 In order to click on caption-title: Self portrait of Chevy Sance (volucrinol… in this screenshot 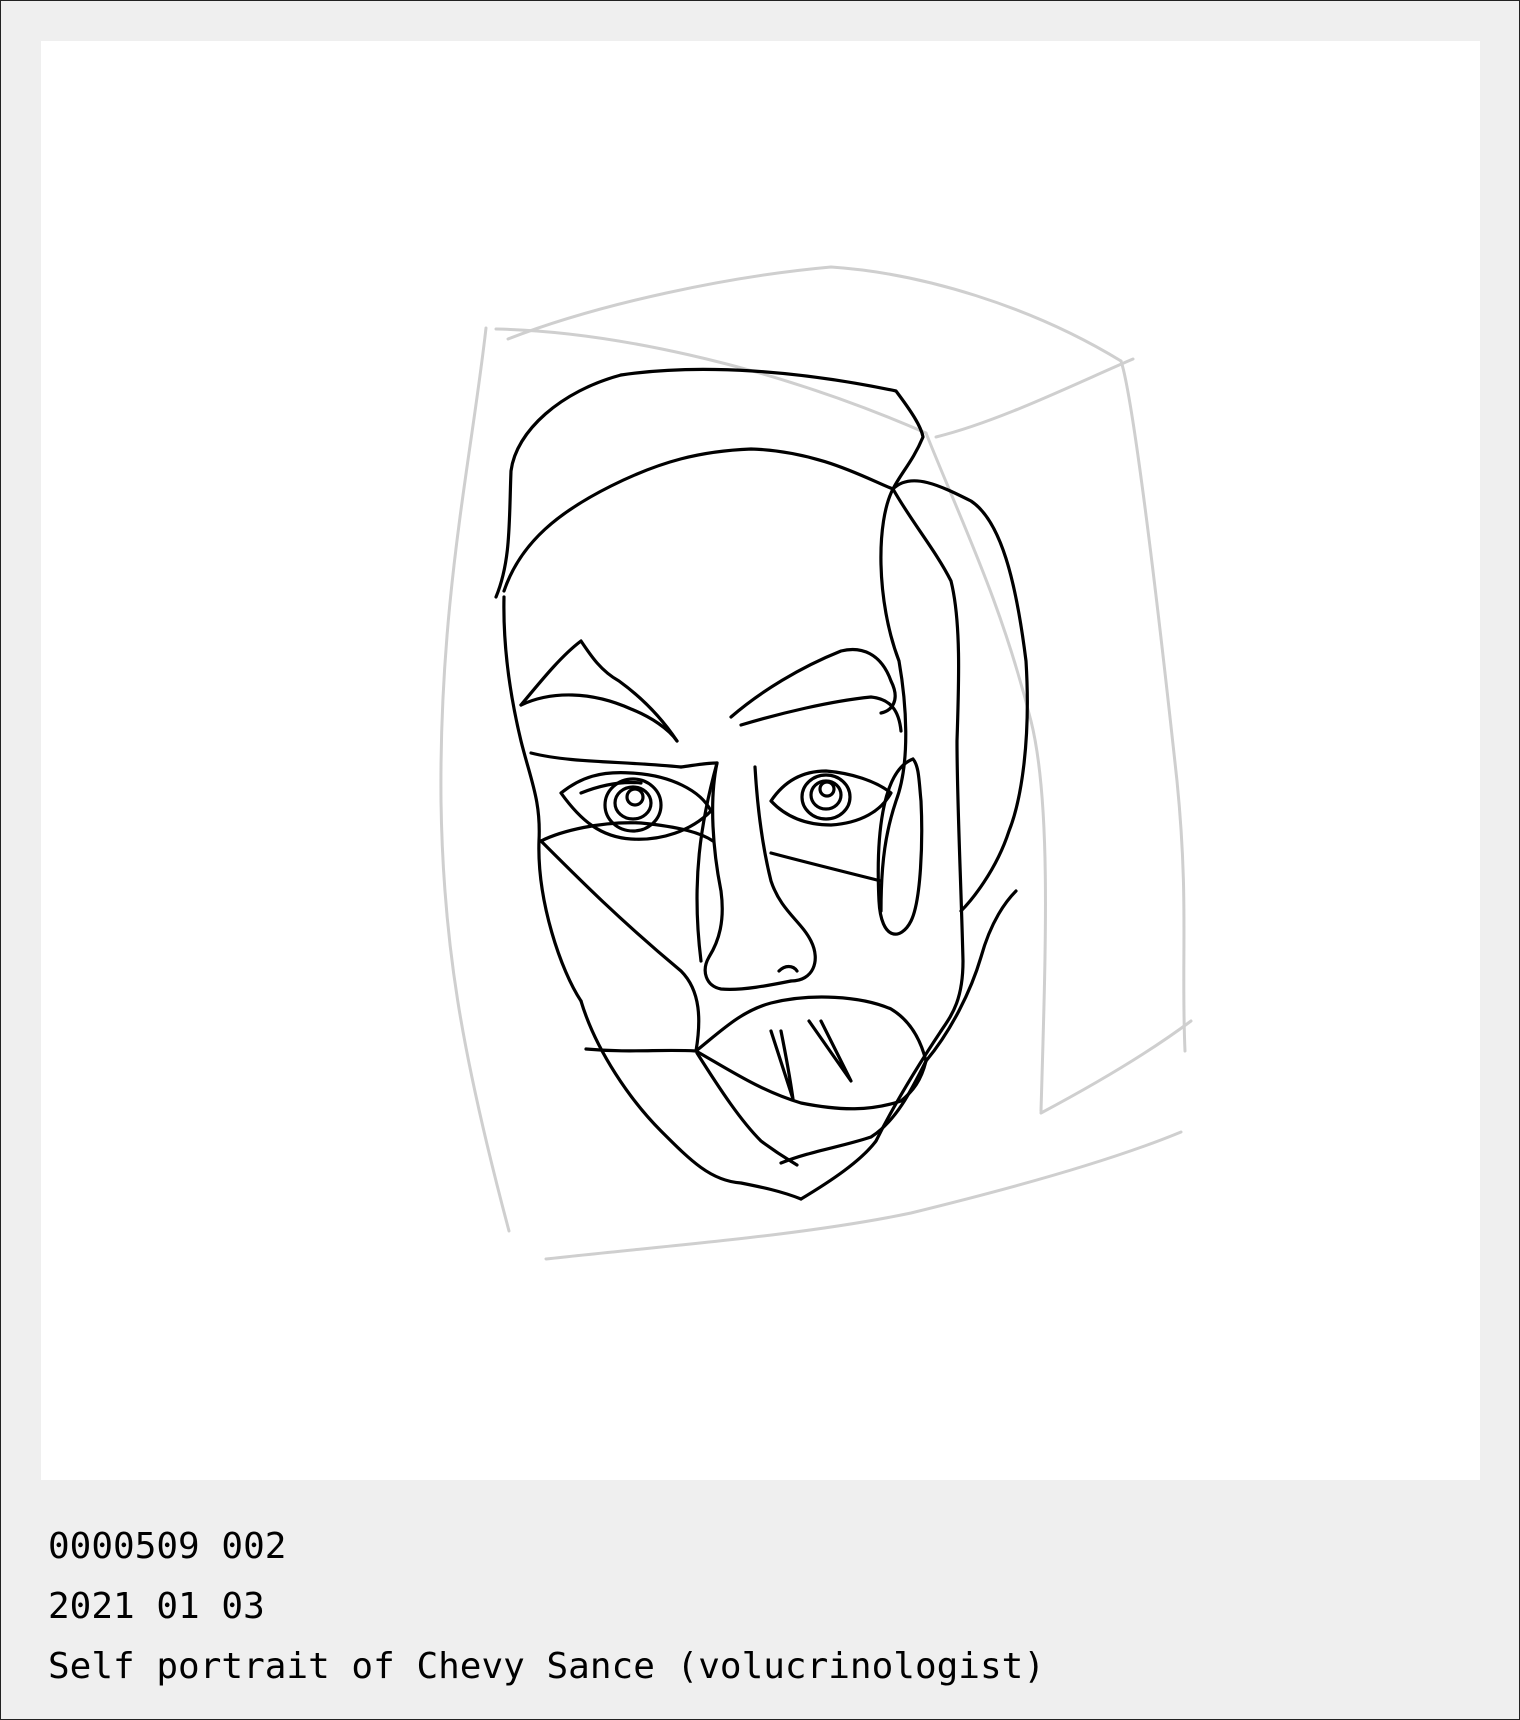, I will do `click(546, 1666)`.